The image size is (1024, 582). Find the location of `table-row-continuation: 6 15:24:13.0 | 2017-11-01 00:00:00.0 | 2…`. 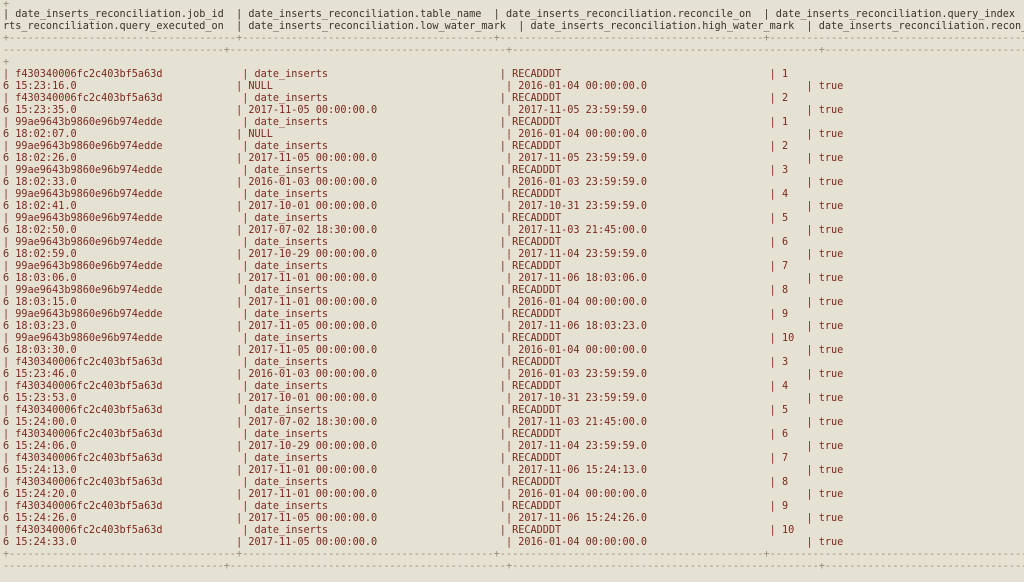

table-row-continuation: 6 15:24:13.0 | 2017-11-01 00:00:00.0 | 2… is located at coordinates (513, 470).